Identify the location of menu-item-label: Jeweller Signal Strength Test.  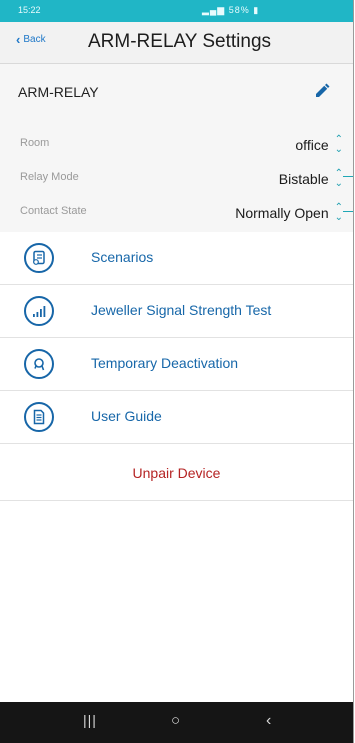
(181, 310).